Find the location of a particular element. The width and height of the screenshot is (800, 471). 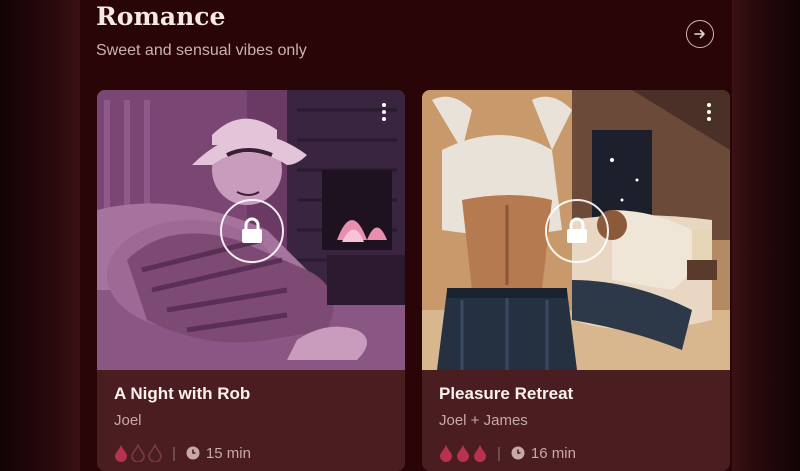

story-author: Joel is located at coordinates (128, 420).